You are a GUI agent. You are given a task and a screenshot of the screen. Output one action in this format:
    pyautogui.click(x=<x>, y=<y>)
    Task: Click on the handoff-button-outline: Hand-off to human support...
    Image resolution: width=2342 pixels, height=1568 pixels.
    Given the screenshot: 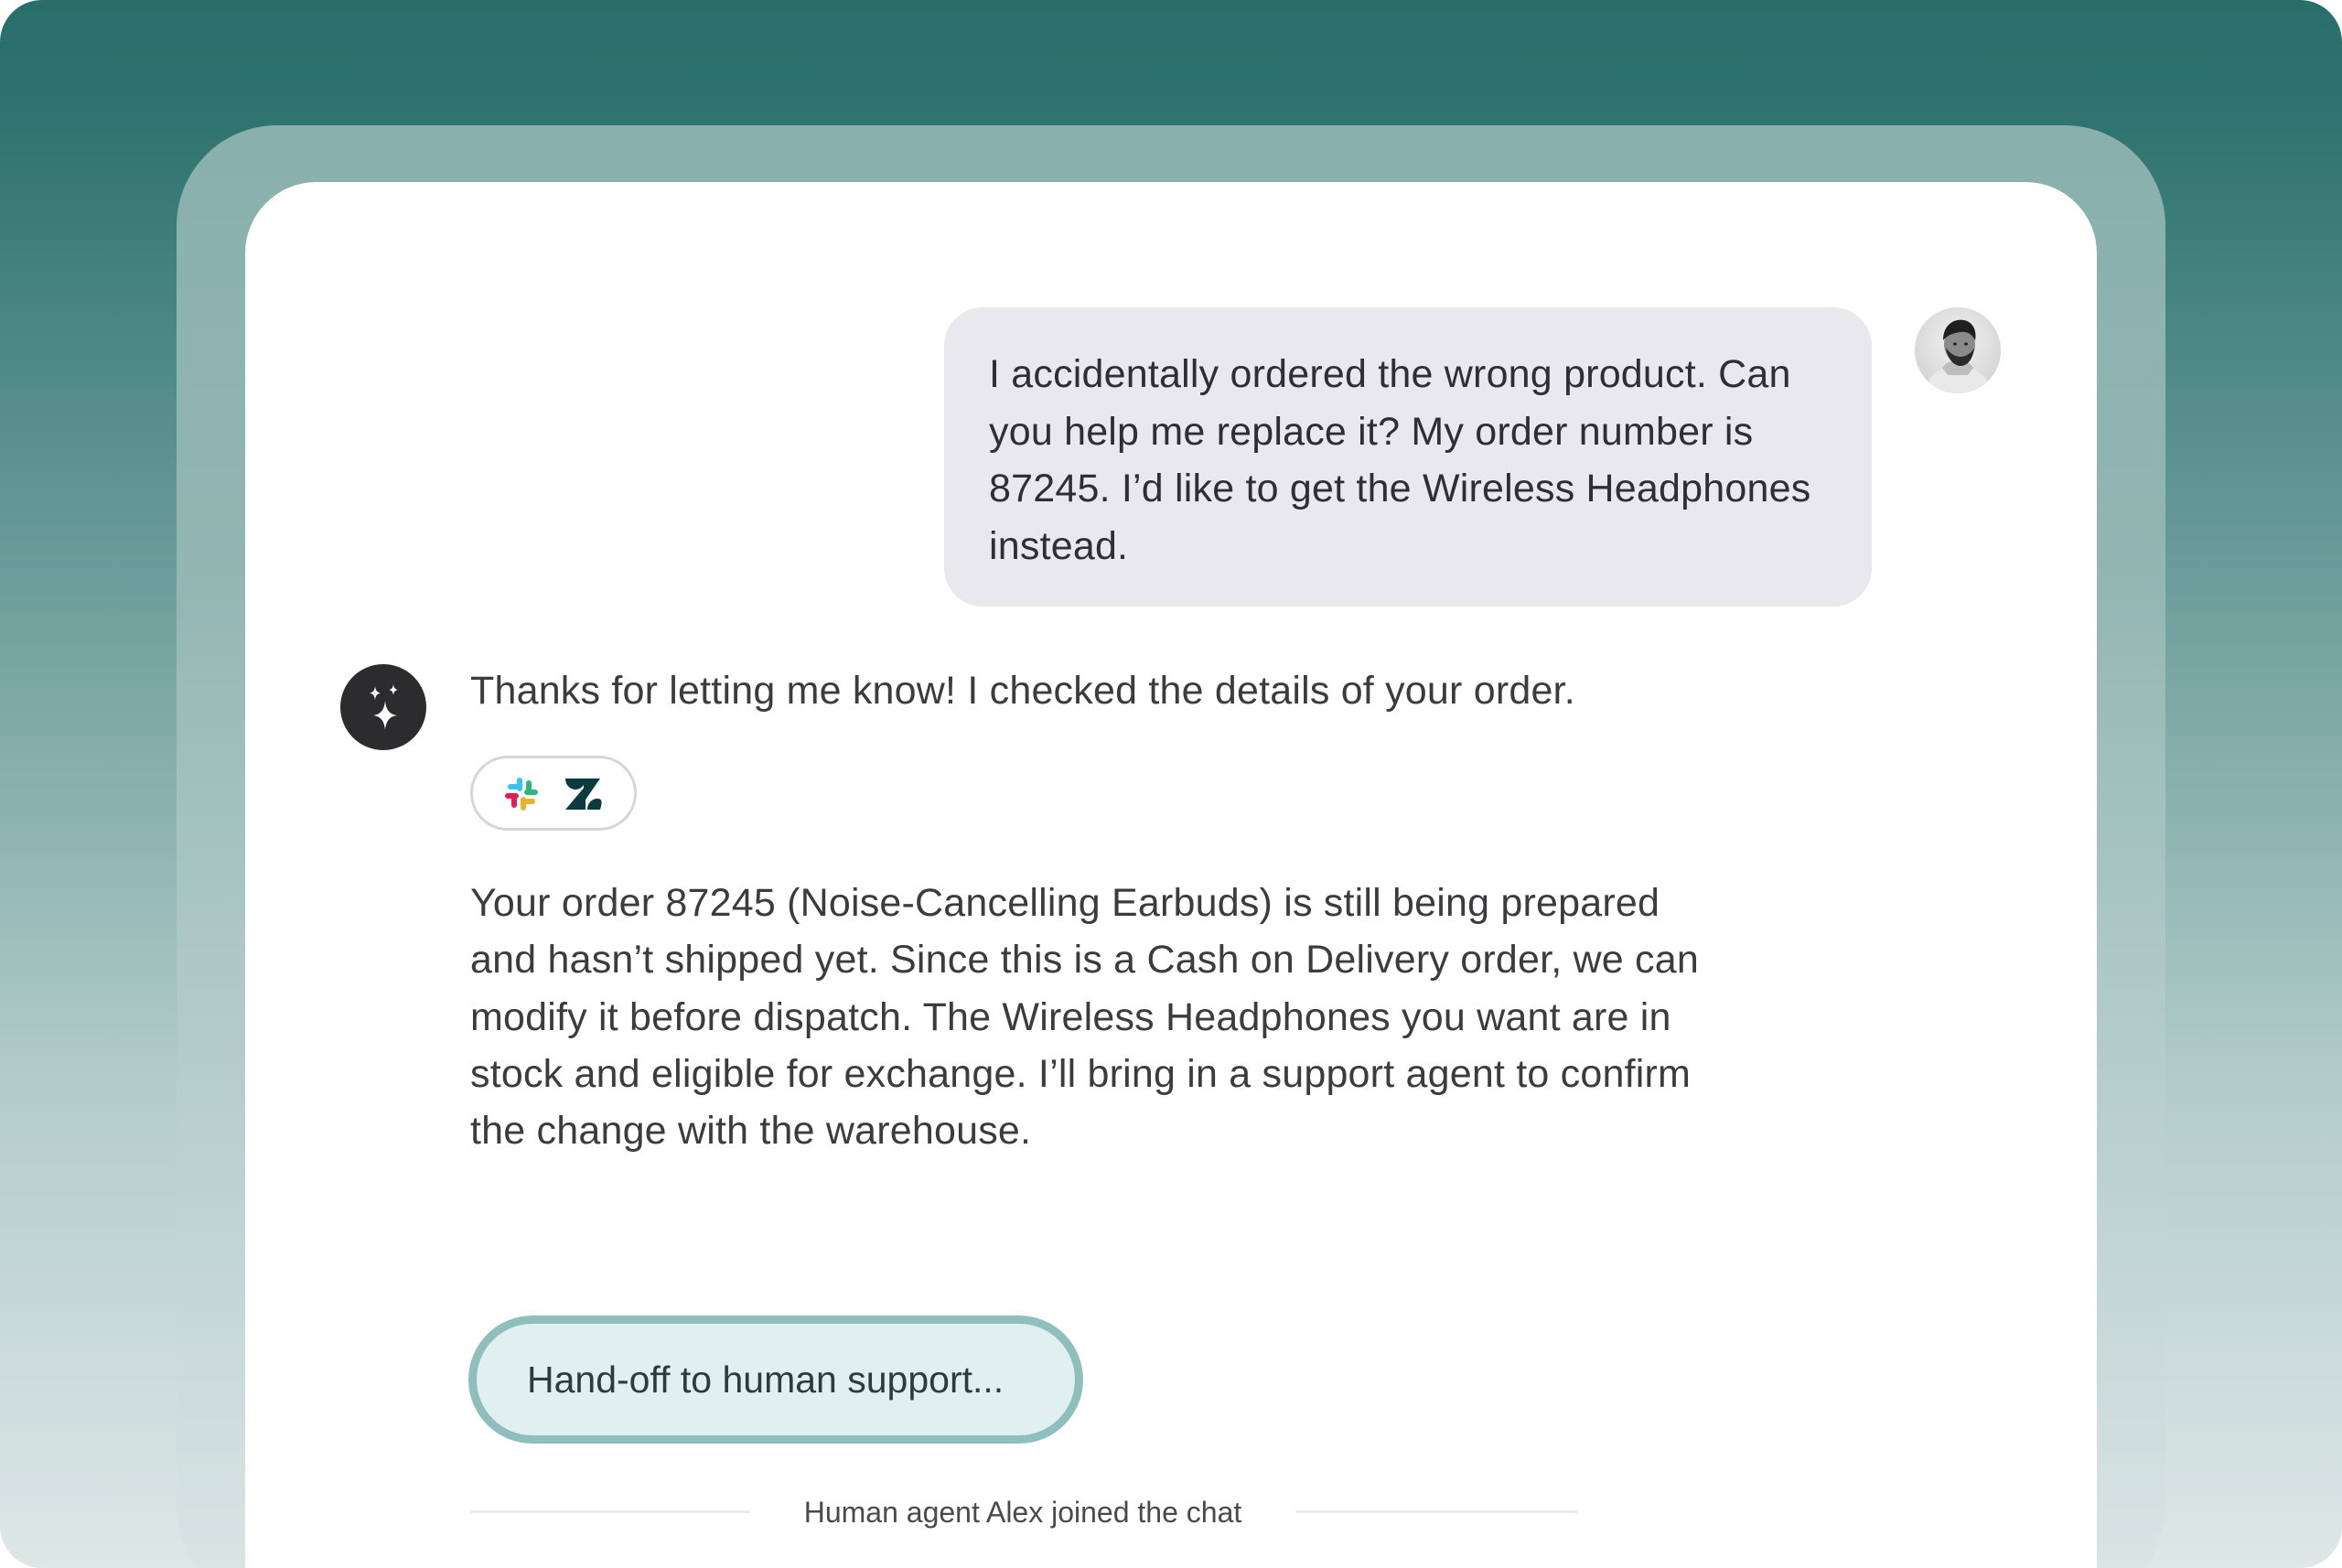 What is the action you would take?
    pyautogui.click(x=775, y=1380)
    